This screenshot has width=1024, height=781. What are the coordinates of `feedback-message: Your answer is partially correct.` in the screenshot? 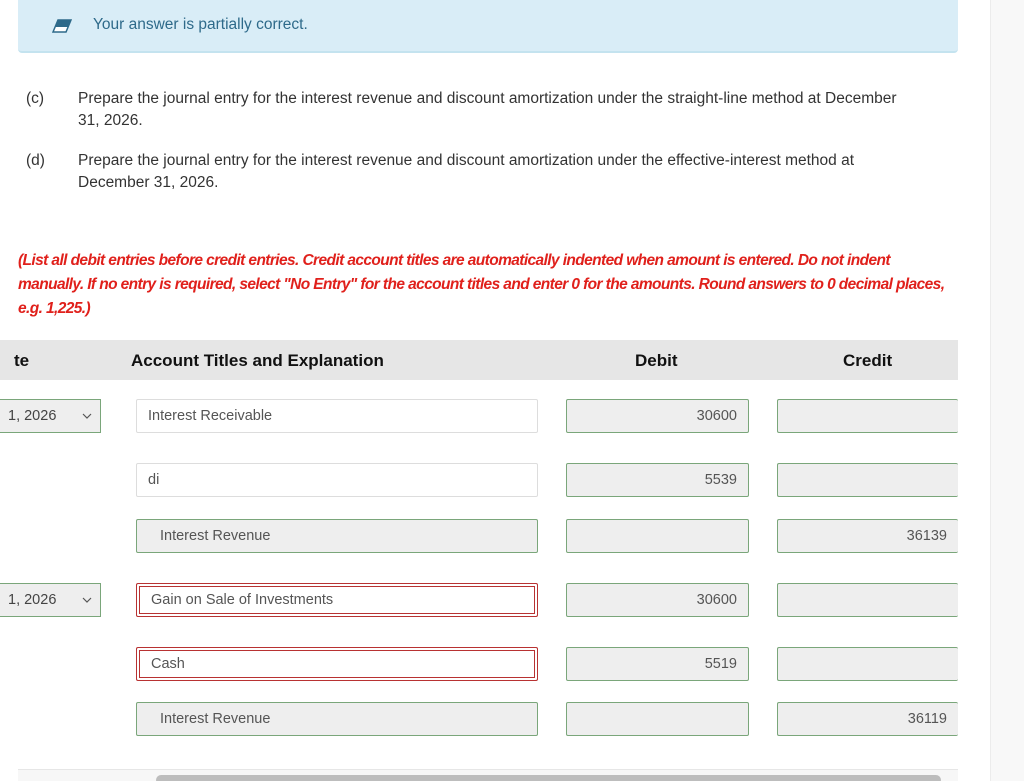 It's located at (200, 24).